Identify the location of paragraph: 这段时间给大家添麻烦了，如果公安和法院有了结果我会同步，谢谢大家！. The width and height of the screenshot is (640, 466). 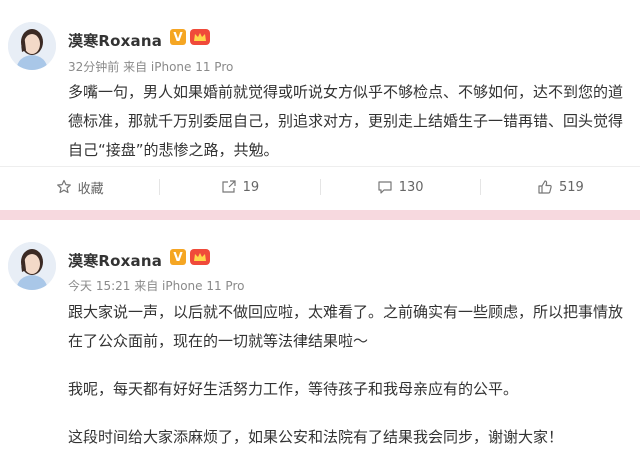
(316, 437).